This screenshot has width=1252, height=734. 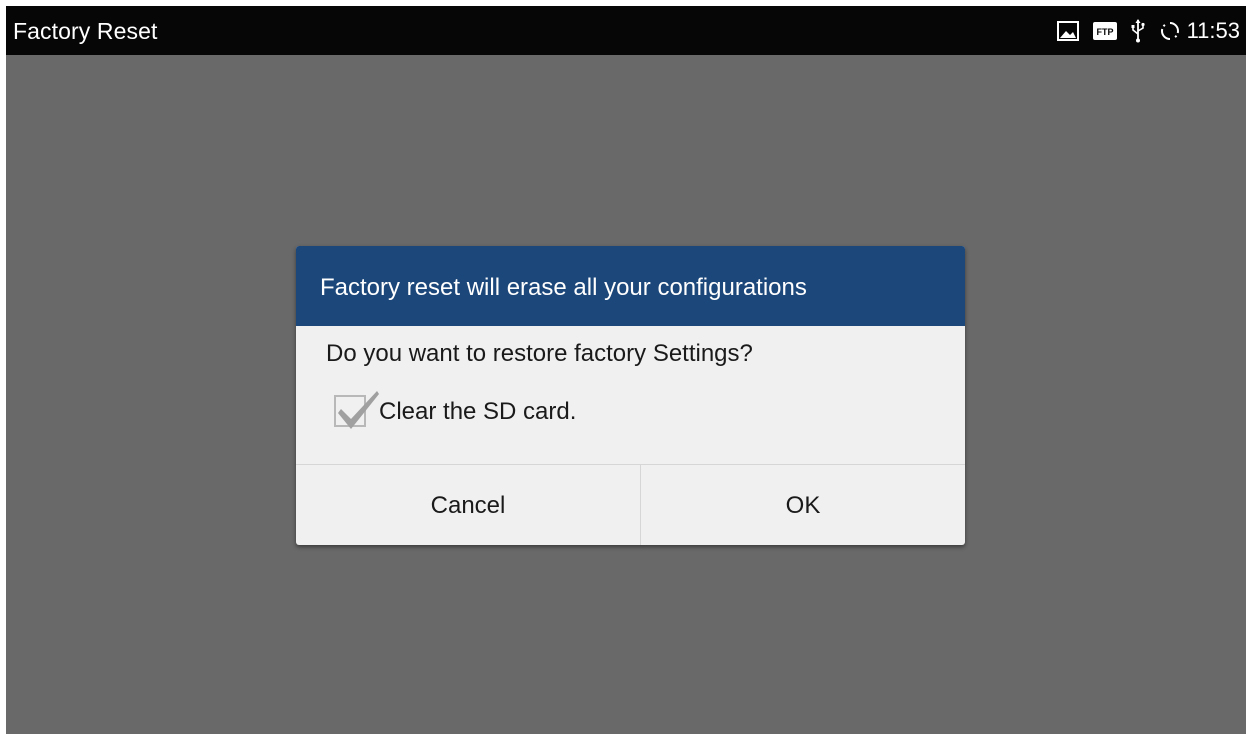 I want to click on cancel-button: Cancel, so click(x=468, y=505).